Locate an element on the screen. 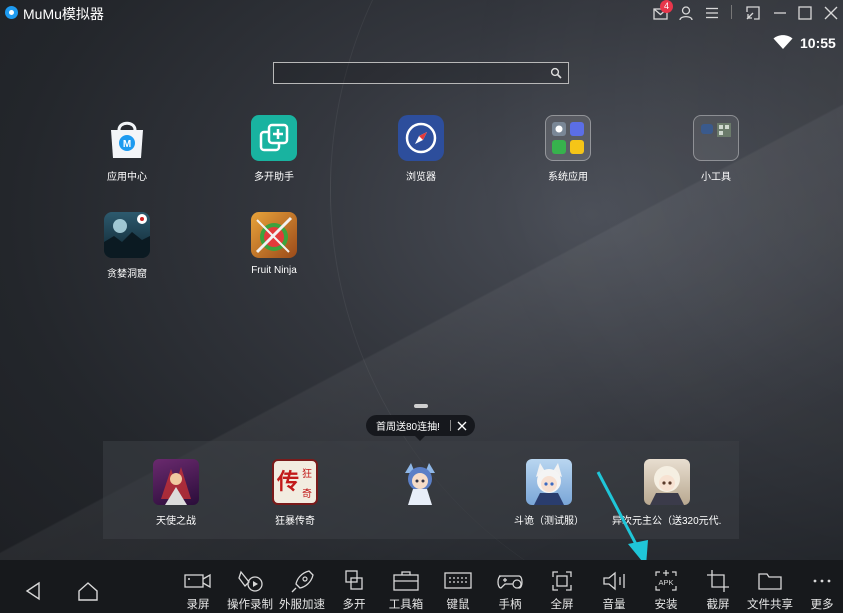 The width and height of the screenshot is (843, 613). app-label: 应用中心 is located at coordinates (127, 177).